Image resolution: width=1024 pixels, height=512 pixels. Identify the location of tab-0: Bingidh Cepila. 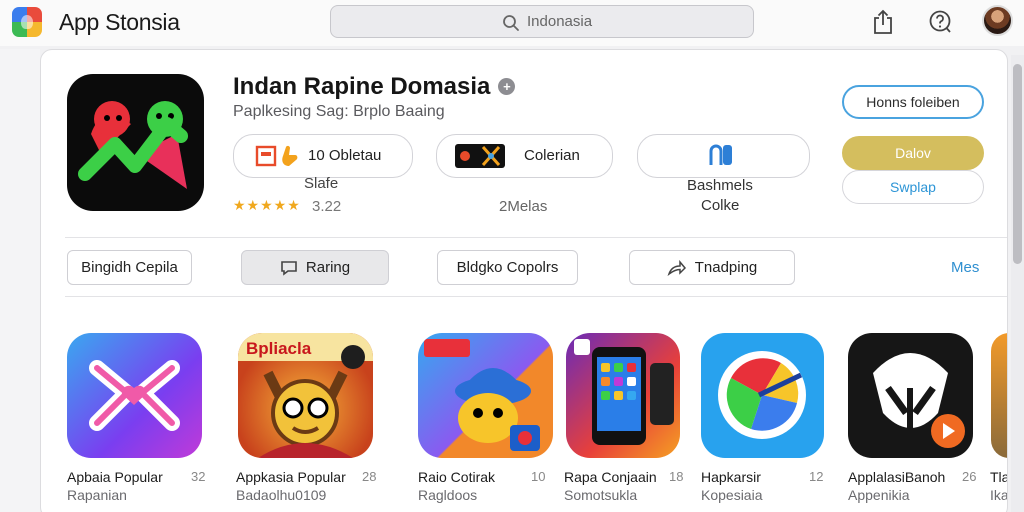
(129, 267).